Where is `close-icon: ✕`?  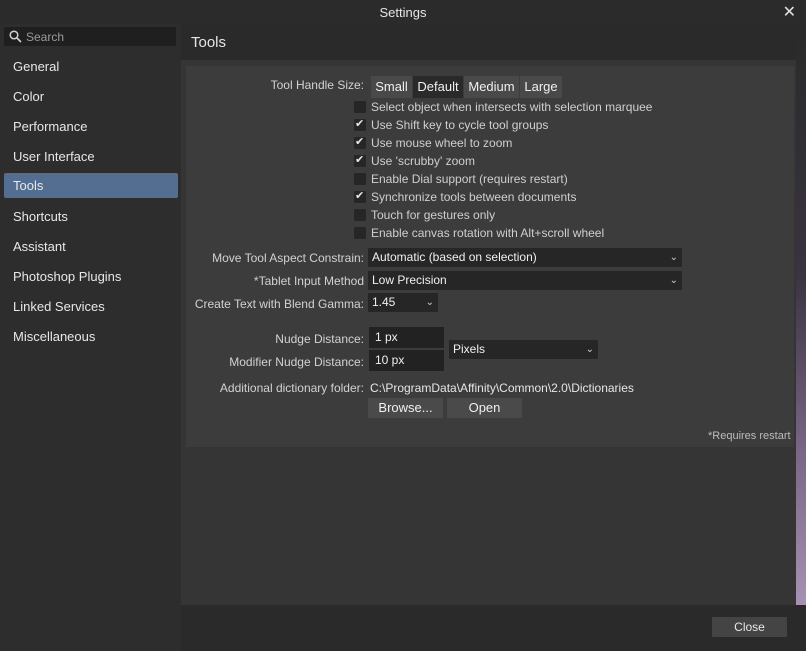
close-icon: ✕ is located at coordinates (789, 12).